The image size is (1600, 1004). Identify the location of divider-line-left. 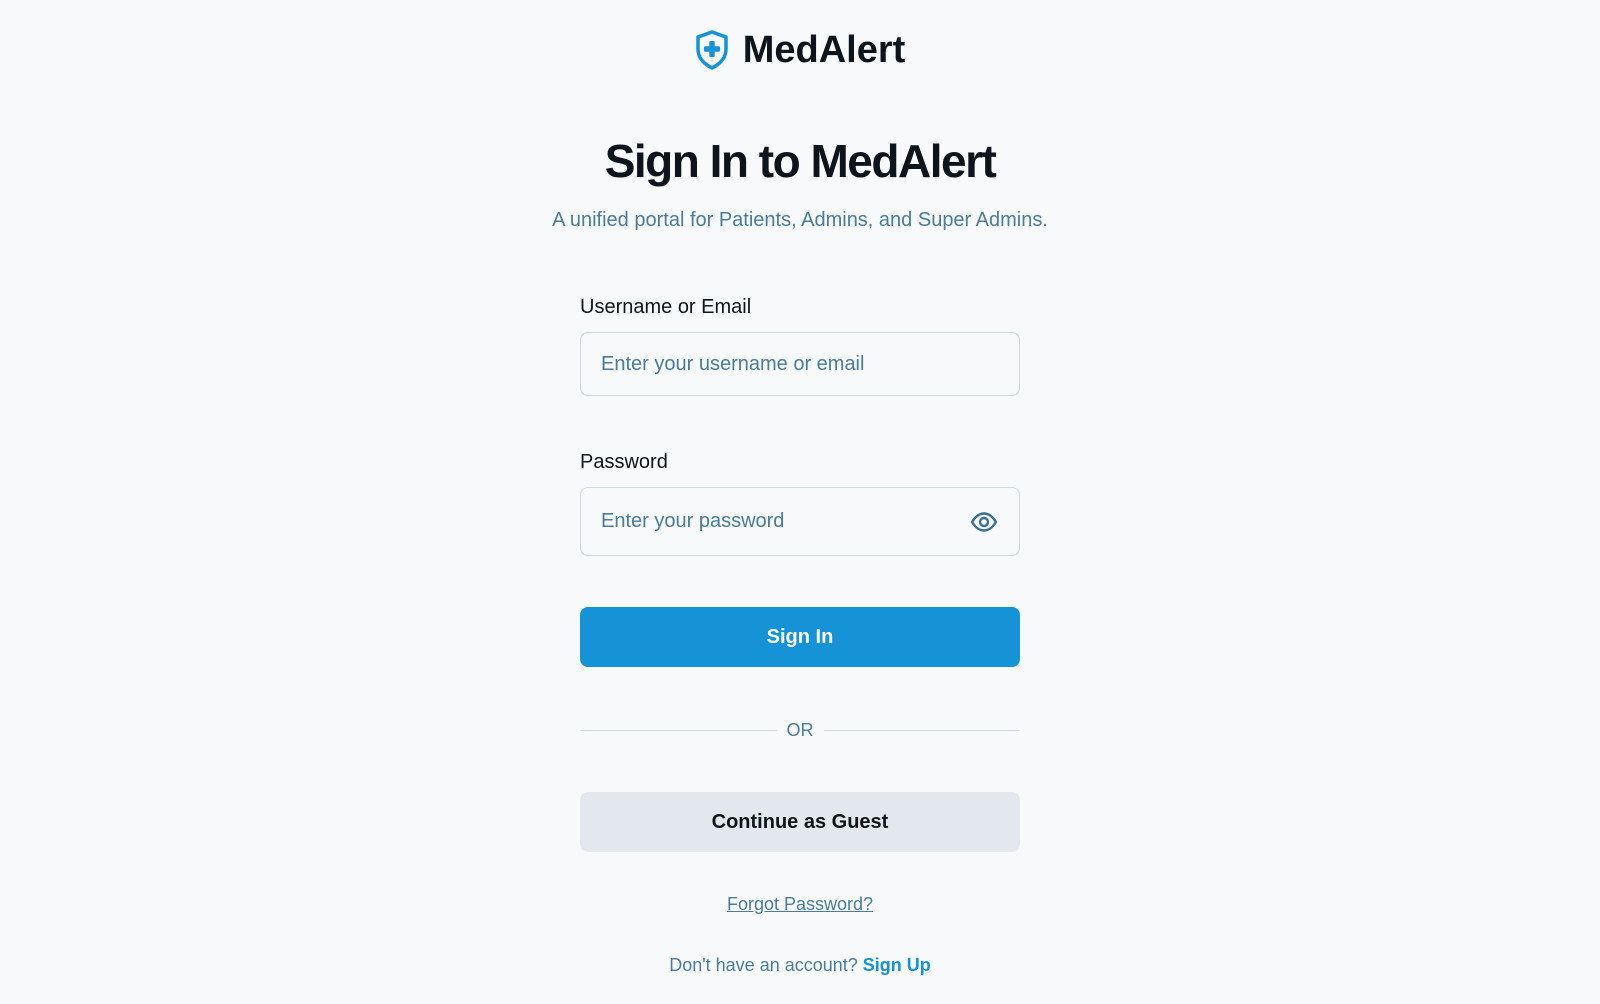
(678, 730).